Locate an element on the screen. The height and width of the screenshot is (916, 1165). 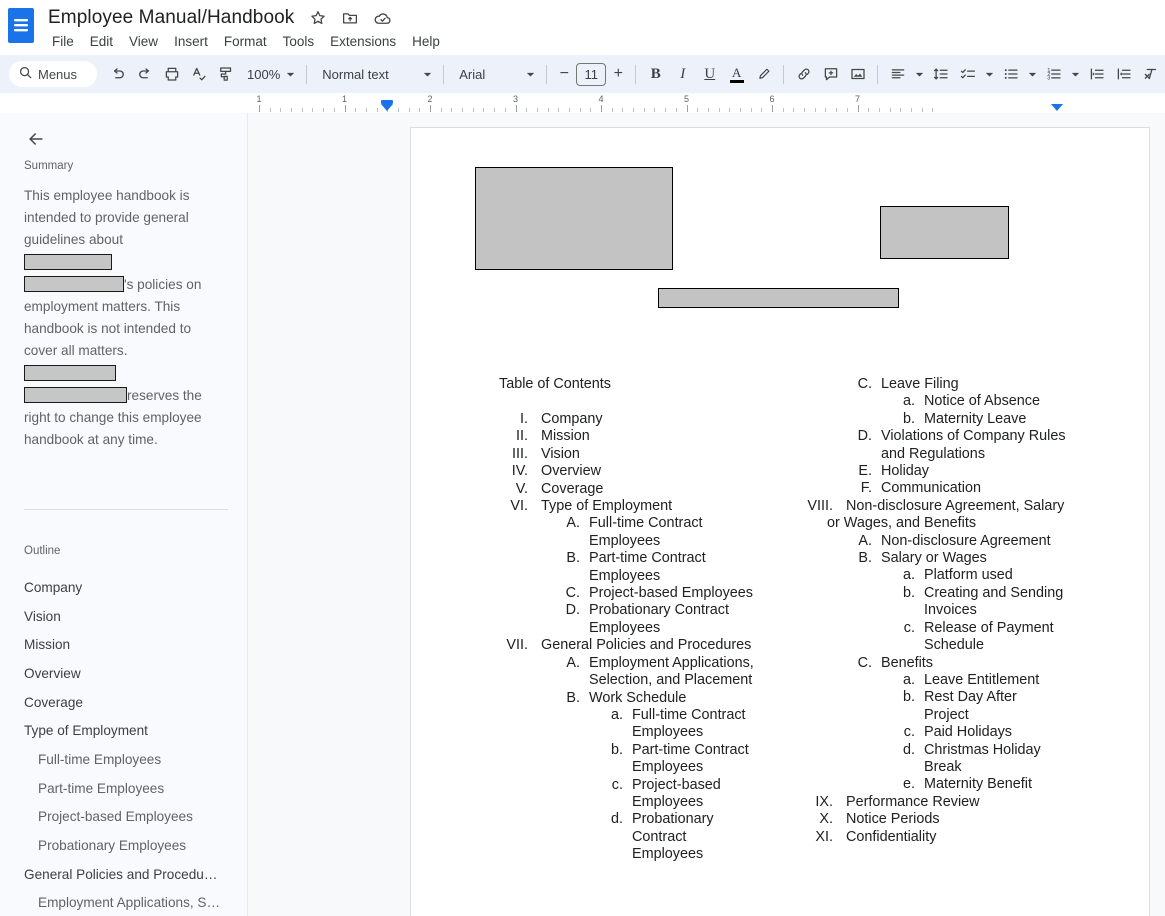
toc-entry: B. Part-time Contract is located at coordinates (634, 558).